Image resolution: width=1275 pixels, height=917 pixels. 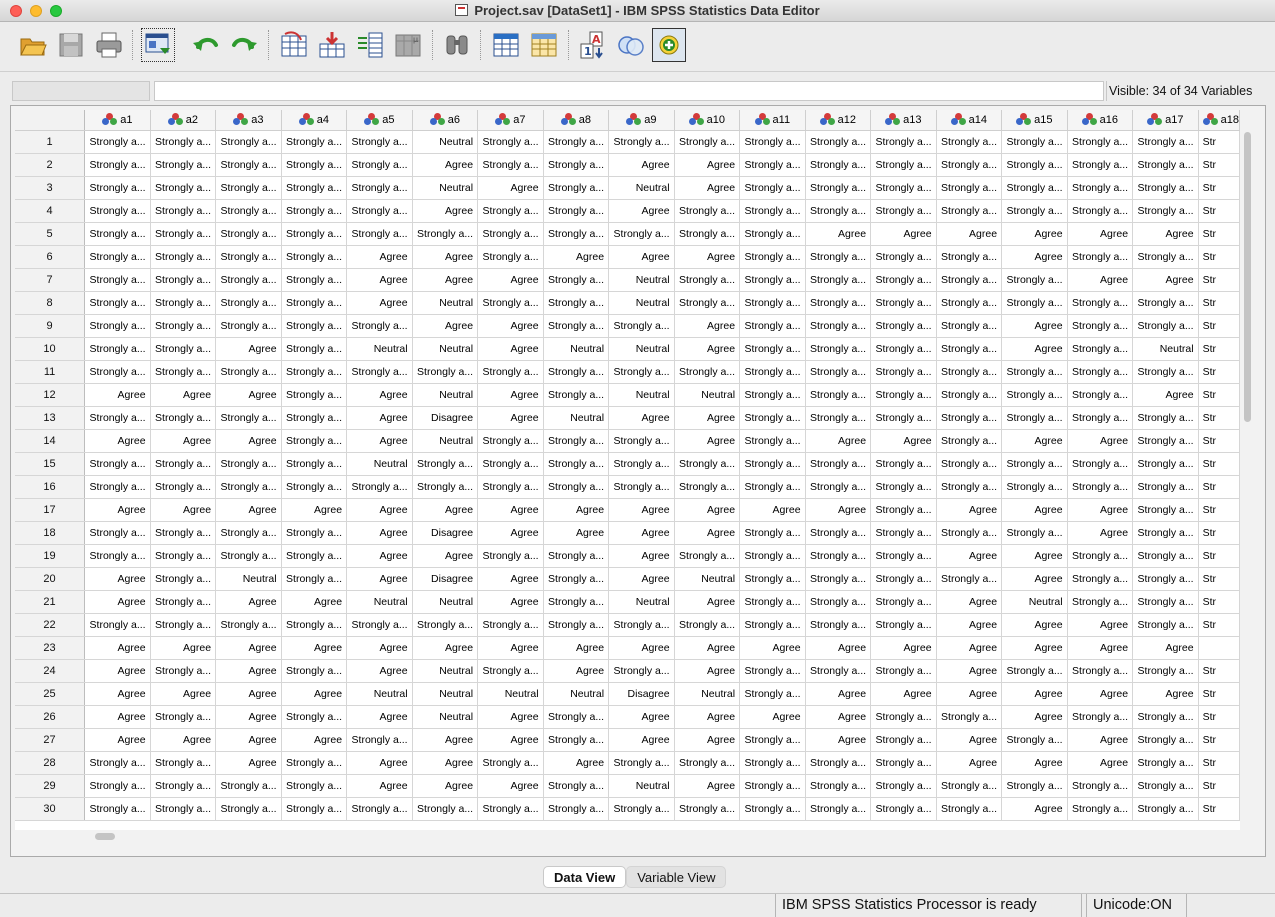 I want to click on row-number: 13, so click(x=50, y=418).